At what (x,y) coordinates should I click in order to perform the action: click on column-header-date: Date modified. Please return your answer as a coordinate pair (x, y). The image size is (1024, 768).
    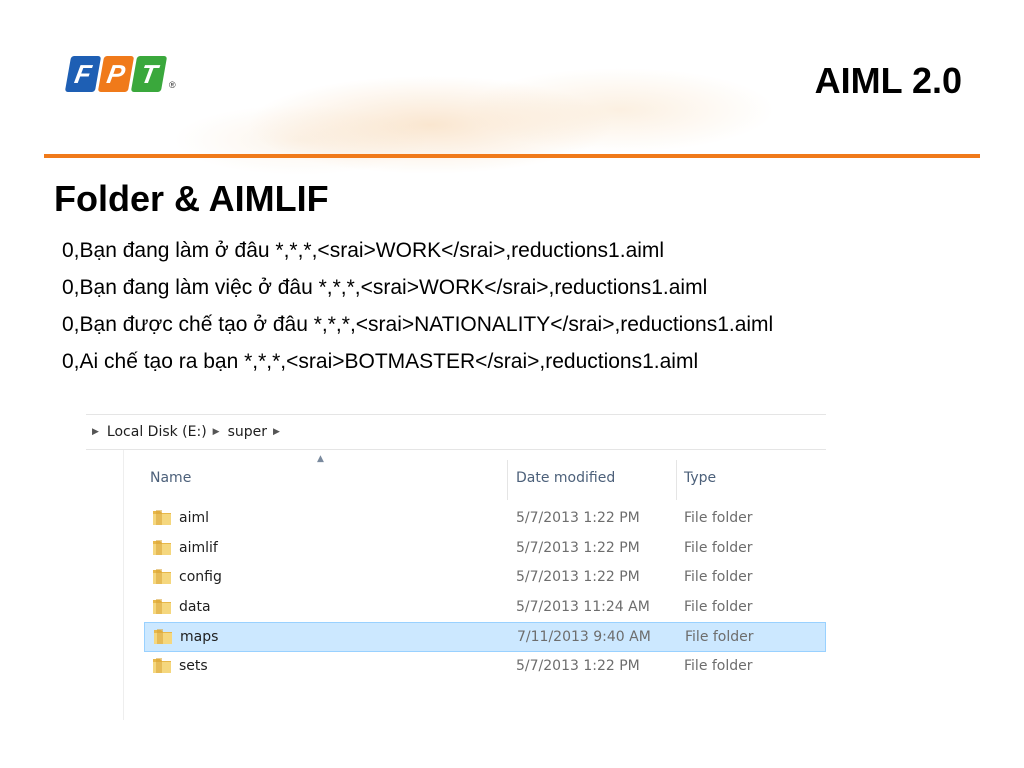
    Looking at the image, I should click on (565, 478).